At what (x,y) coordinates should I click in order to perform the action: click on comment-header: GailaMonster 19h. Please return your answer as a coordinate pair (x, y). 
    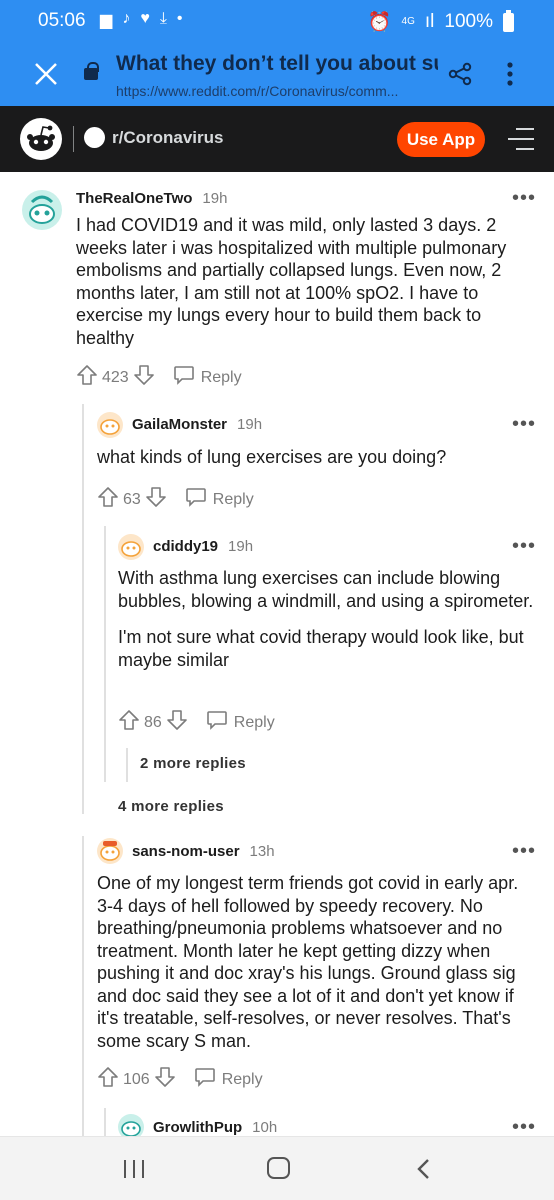
    Looking at the image, I should click on (197, 424).